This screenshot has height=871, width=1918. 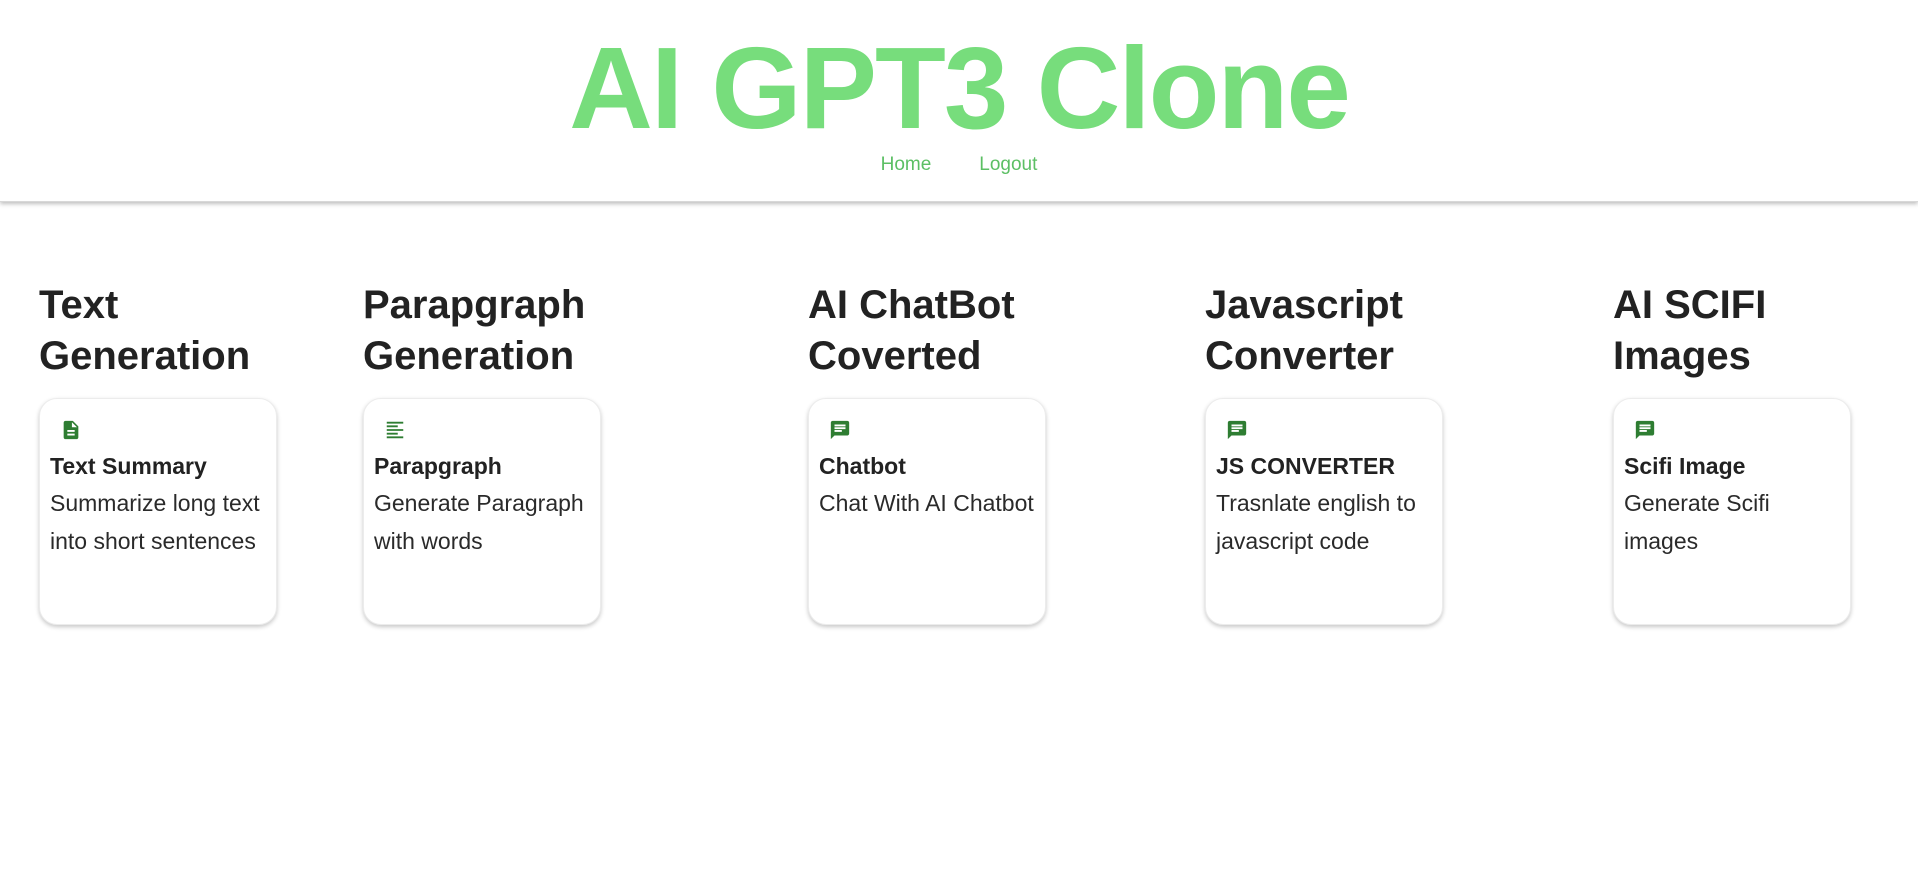 I want to click on card-title: Scifi Image, so click(x=1685, y=466).